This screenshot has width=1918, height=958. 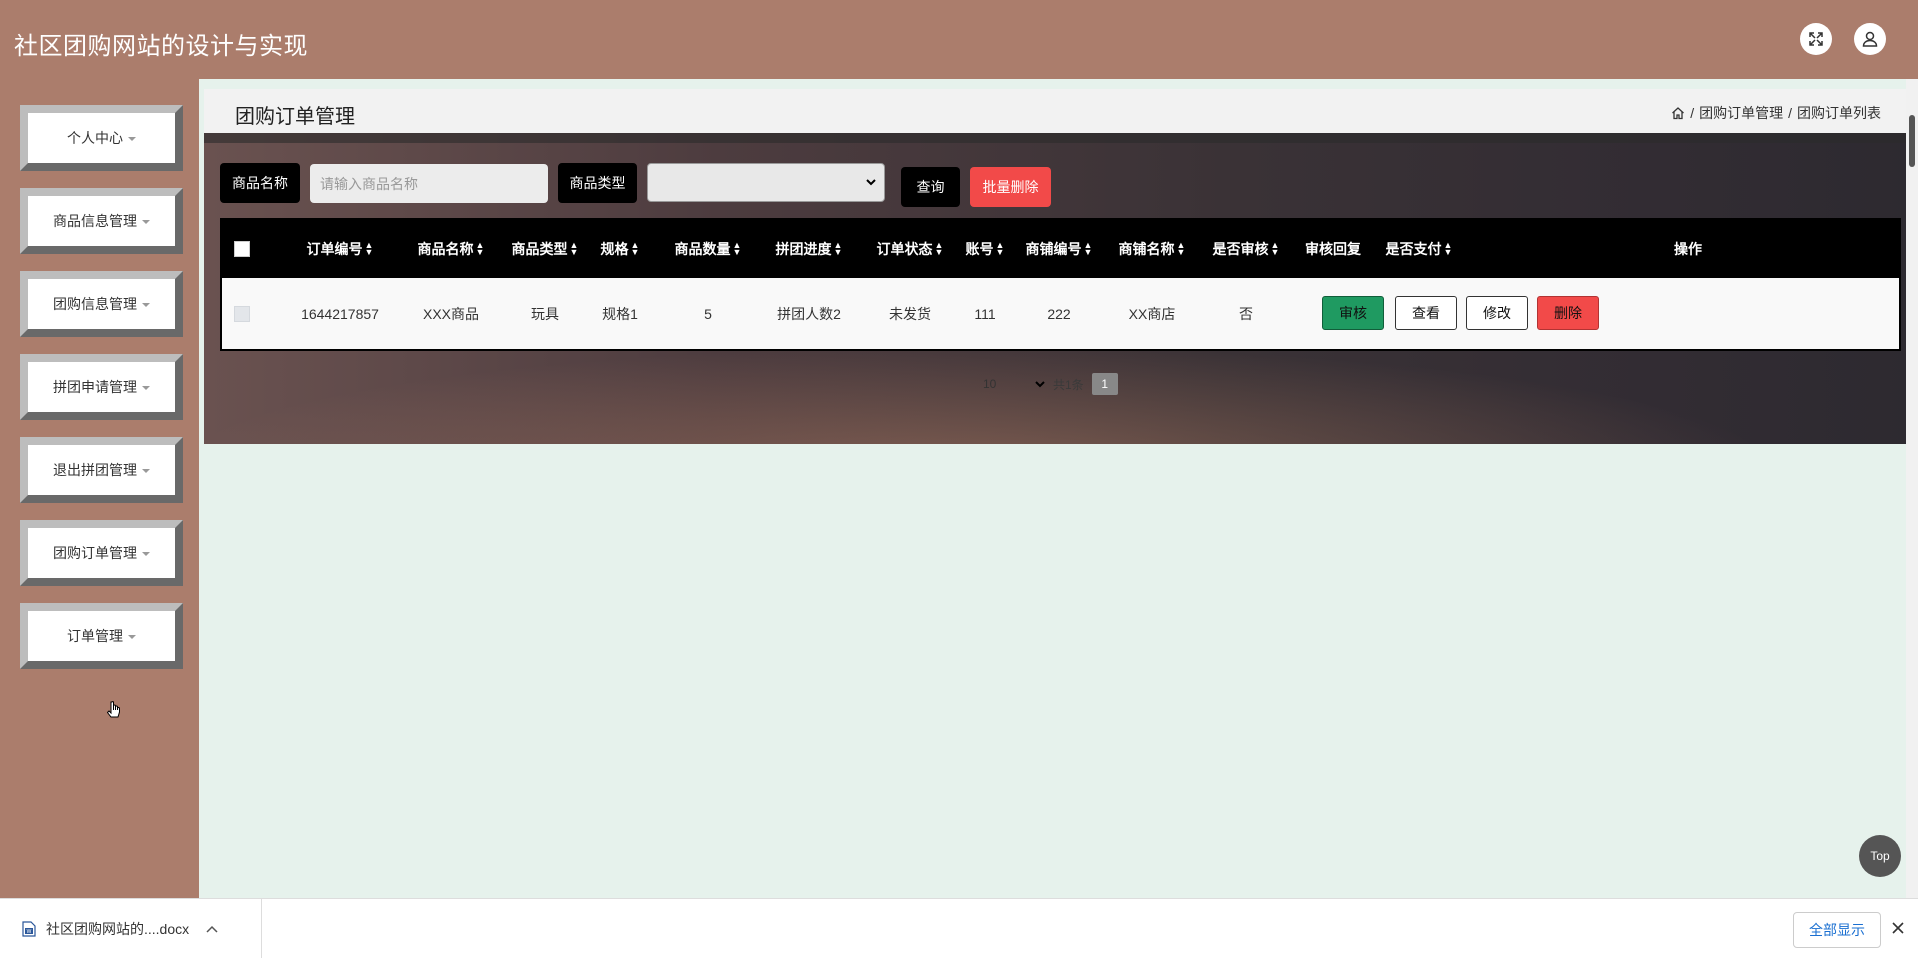 I want to click on breadcrumb: / 团购订单管理 / 团购订单列表, so click(x=1776, y=113).